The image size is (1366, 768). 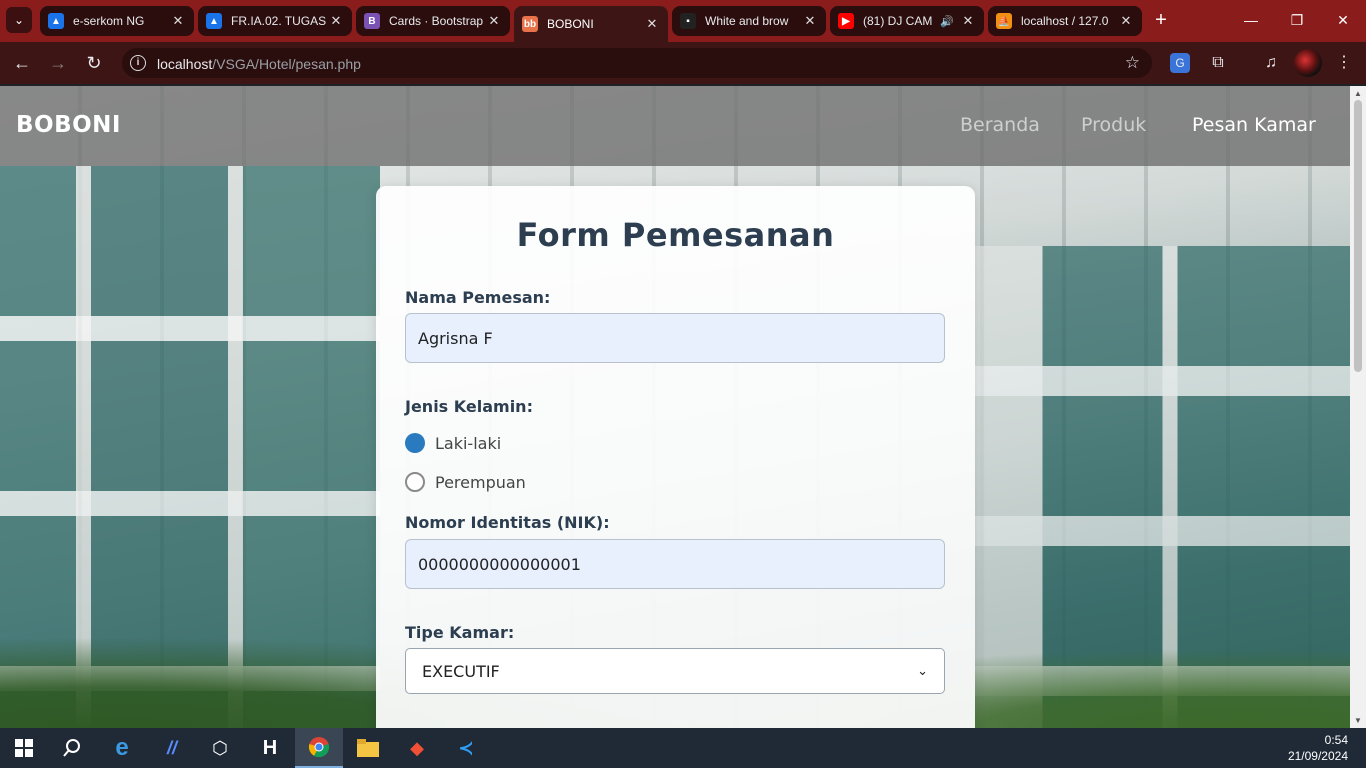 I want to click on bb-icon: bb, so click(x=530, y=24).